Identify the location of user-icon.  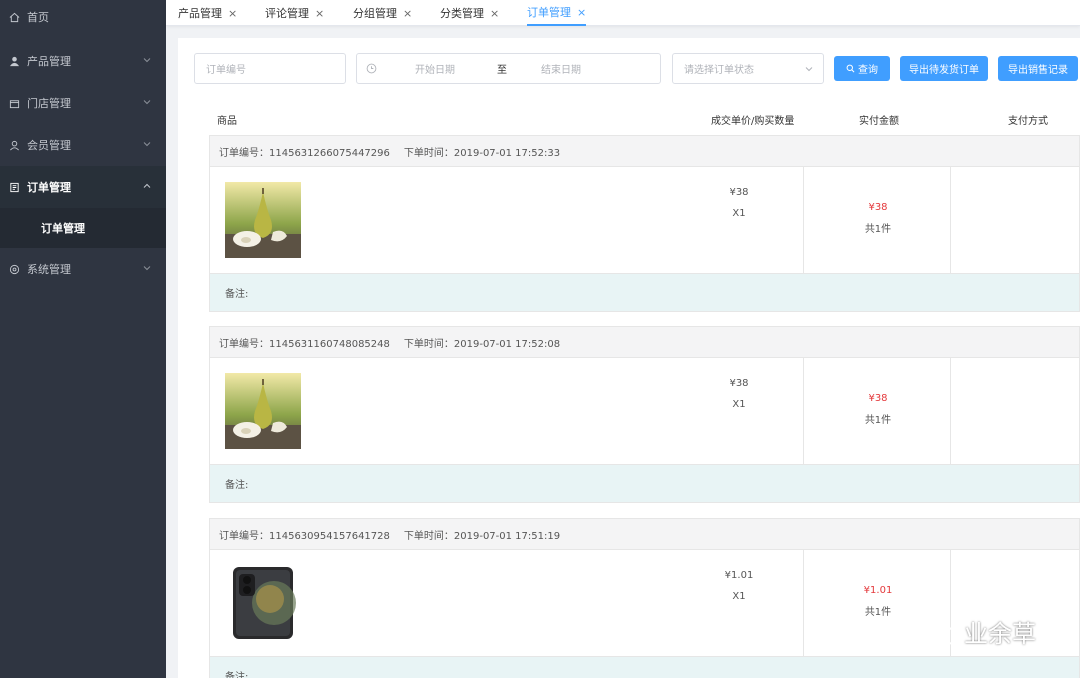
(14, 61).